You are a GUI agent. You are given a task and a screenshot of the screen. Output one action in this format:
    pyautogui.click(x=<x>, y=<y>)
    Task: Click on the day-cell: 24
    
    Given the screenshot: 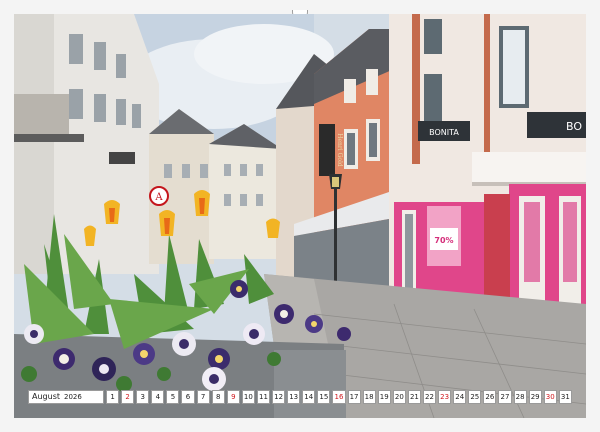 What is the action you would take?
    pyautogui.click(x=460, y=397)
    